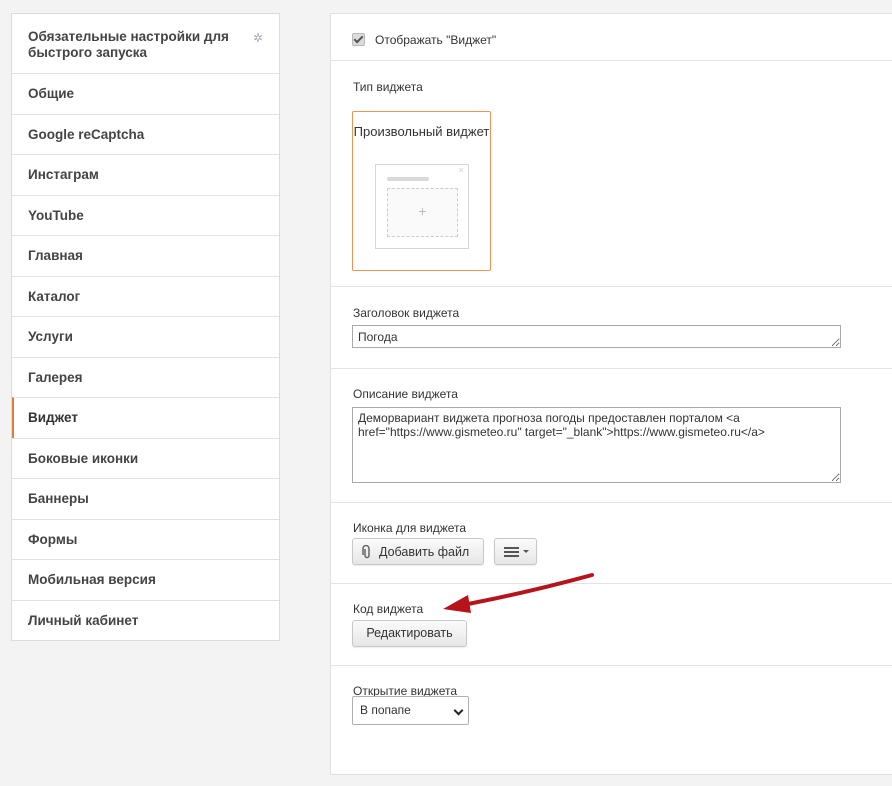  Describe the element at coordinates (51, 93) in the screenshot. I see `sidebar-item-label: Общие` at that location.